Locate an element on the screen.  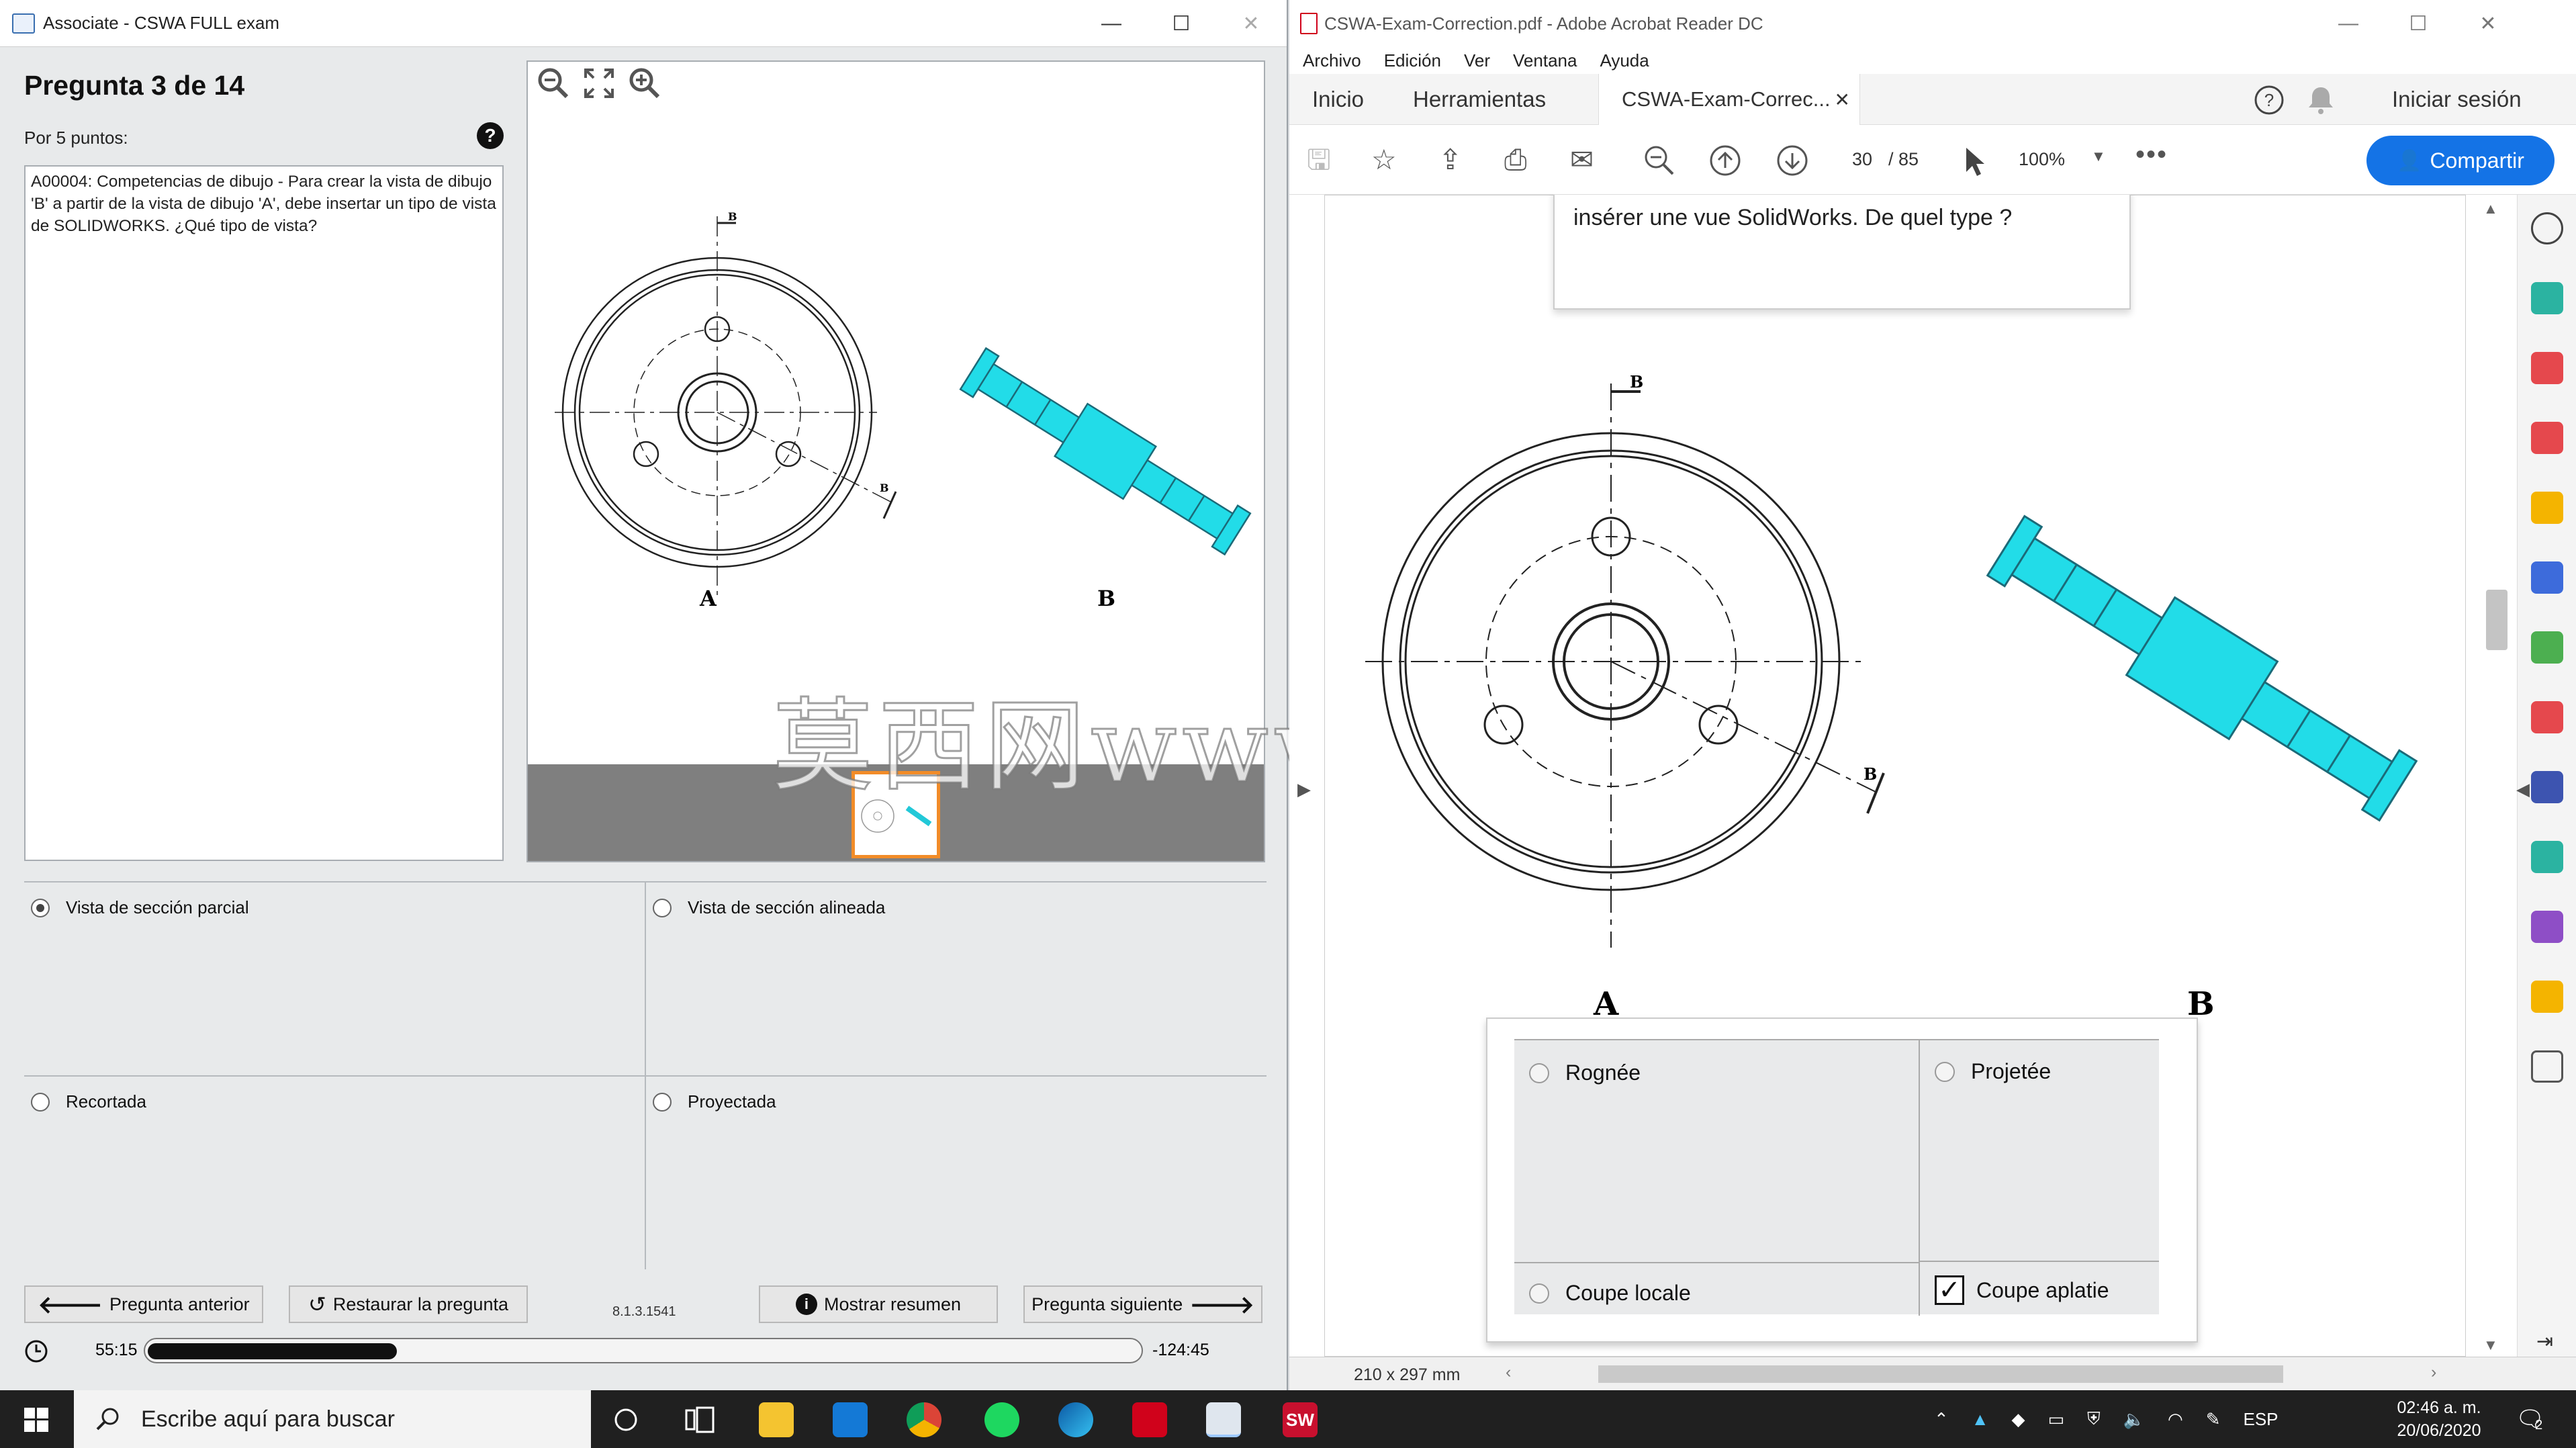
edit-pdf-icon is located at coordinates (2547, 927).